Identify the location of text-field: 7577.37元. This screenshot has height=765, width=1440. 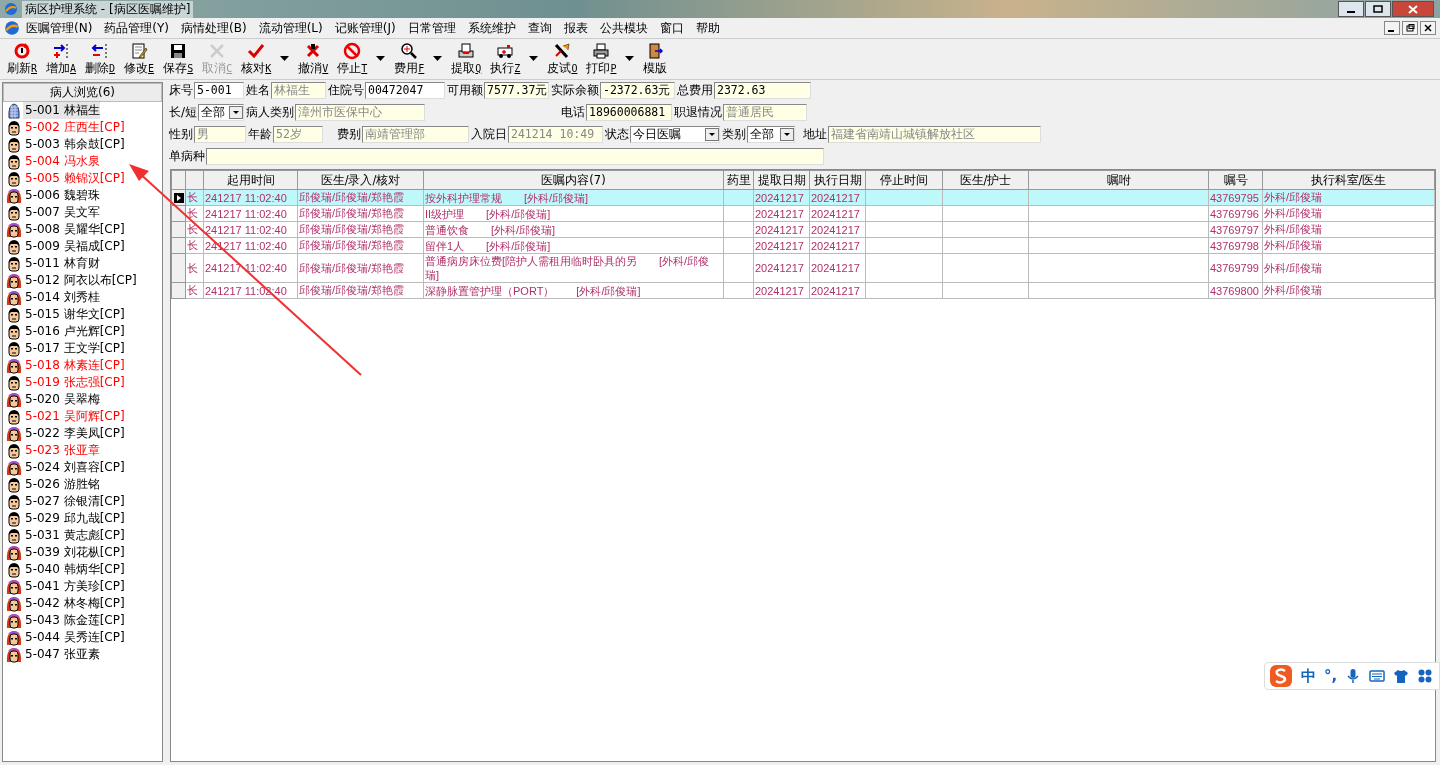
(516, 90).